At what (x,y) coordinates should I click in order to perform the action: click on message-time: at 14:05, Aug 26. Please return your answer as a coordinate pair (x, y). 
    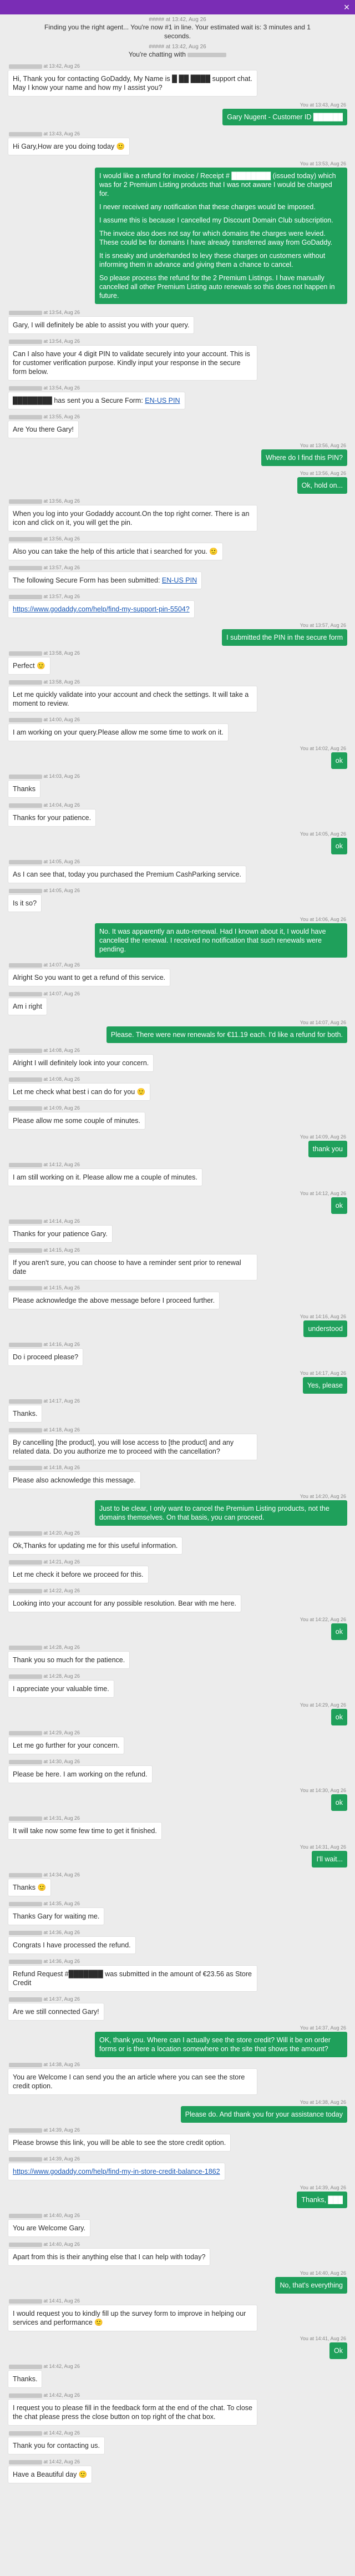
    Looking at the image, I should click on (61, 861).